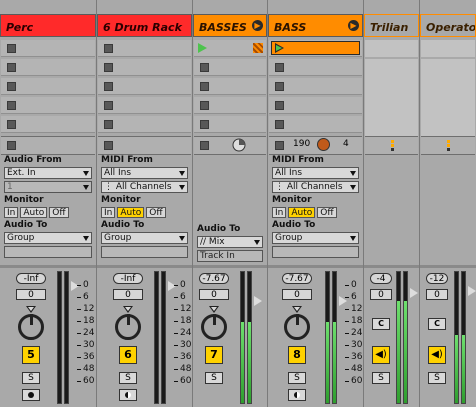 This screenshot has width=476, height=407. I want to click on track-activator-button: 6, so click(128, 355).